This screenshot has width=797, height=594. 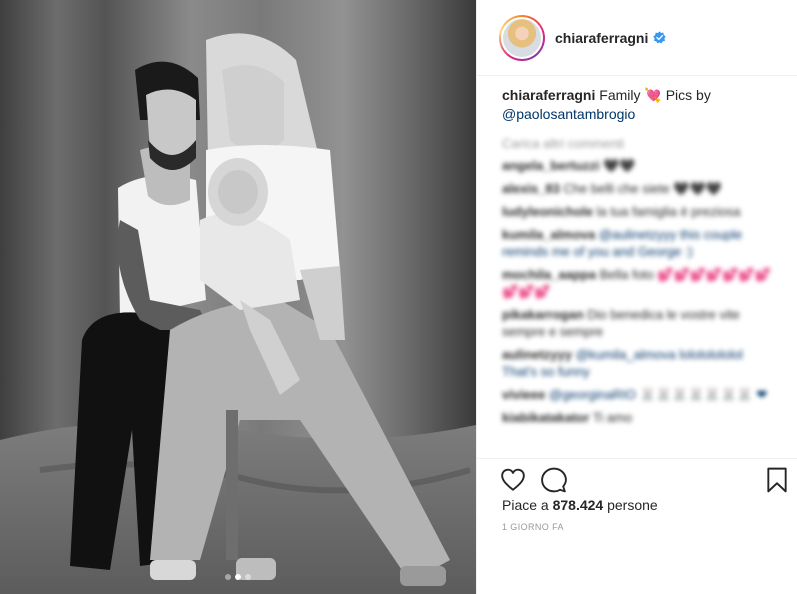 What do you see at coordinates (549, 274) in the screenshot?
I see `comment-username: mochila_aappa` at bounding box center [549, 274].